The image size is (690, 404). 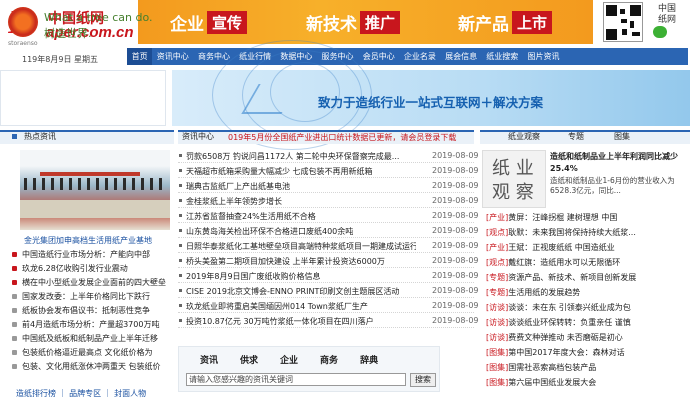 What do you see at coordinates (588, 383) in the screenshot?
I see `right-list-item: [图集]第六届中国纸业发展大会` at bounding box center [588, 383].